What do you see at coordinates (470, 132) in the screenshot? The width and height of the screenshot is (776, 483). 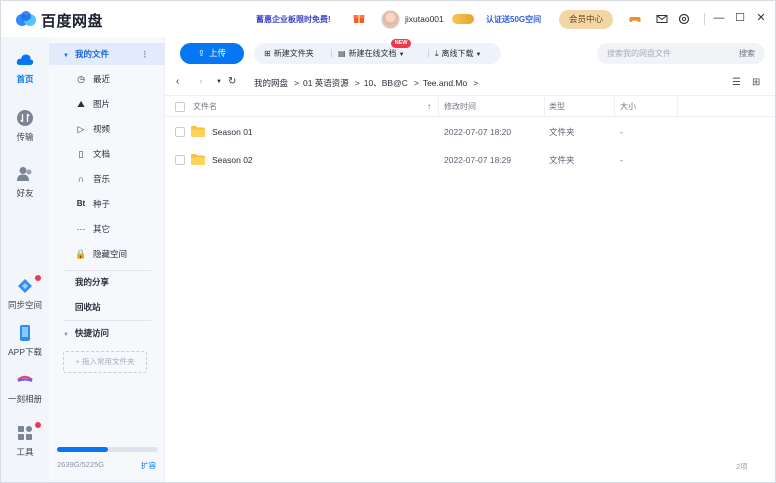 I see `table-row: Season 01 2022-07-07 18:20 文件夹 -` at bounding box center [470, 132].